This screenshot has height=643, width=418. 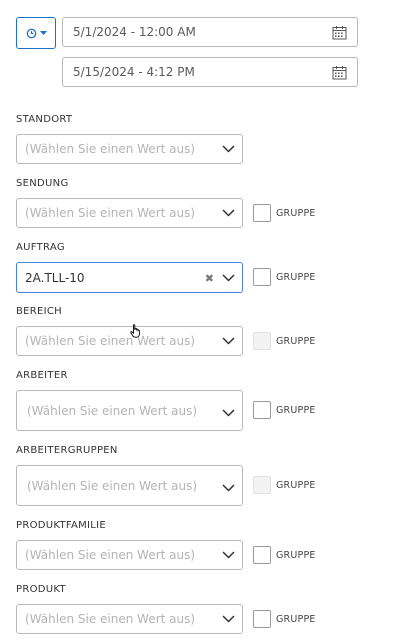 I want to click on filter-label-produkt: PRODUKT, so click(x=41, y=589).